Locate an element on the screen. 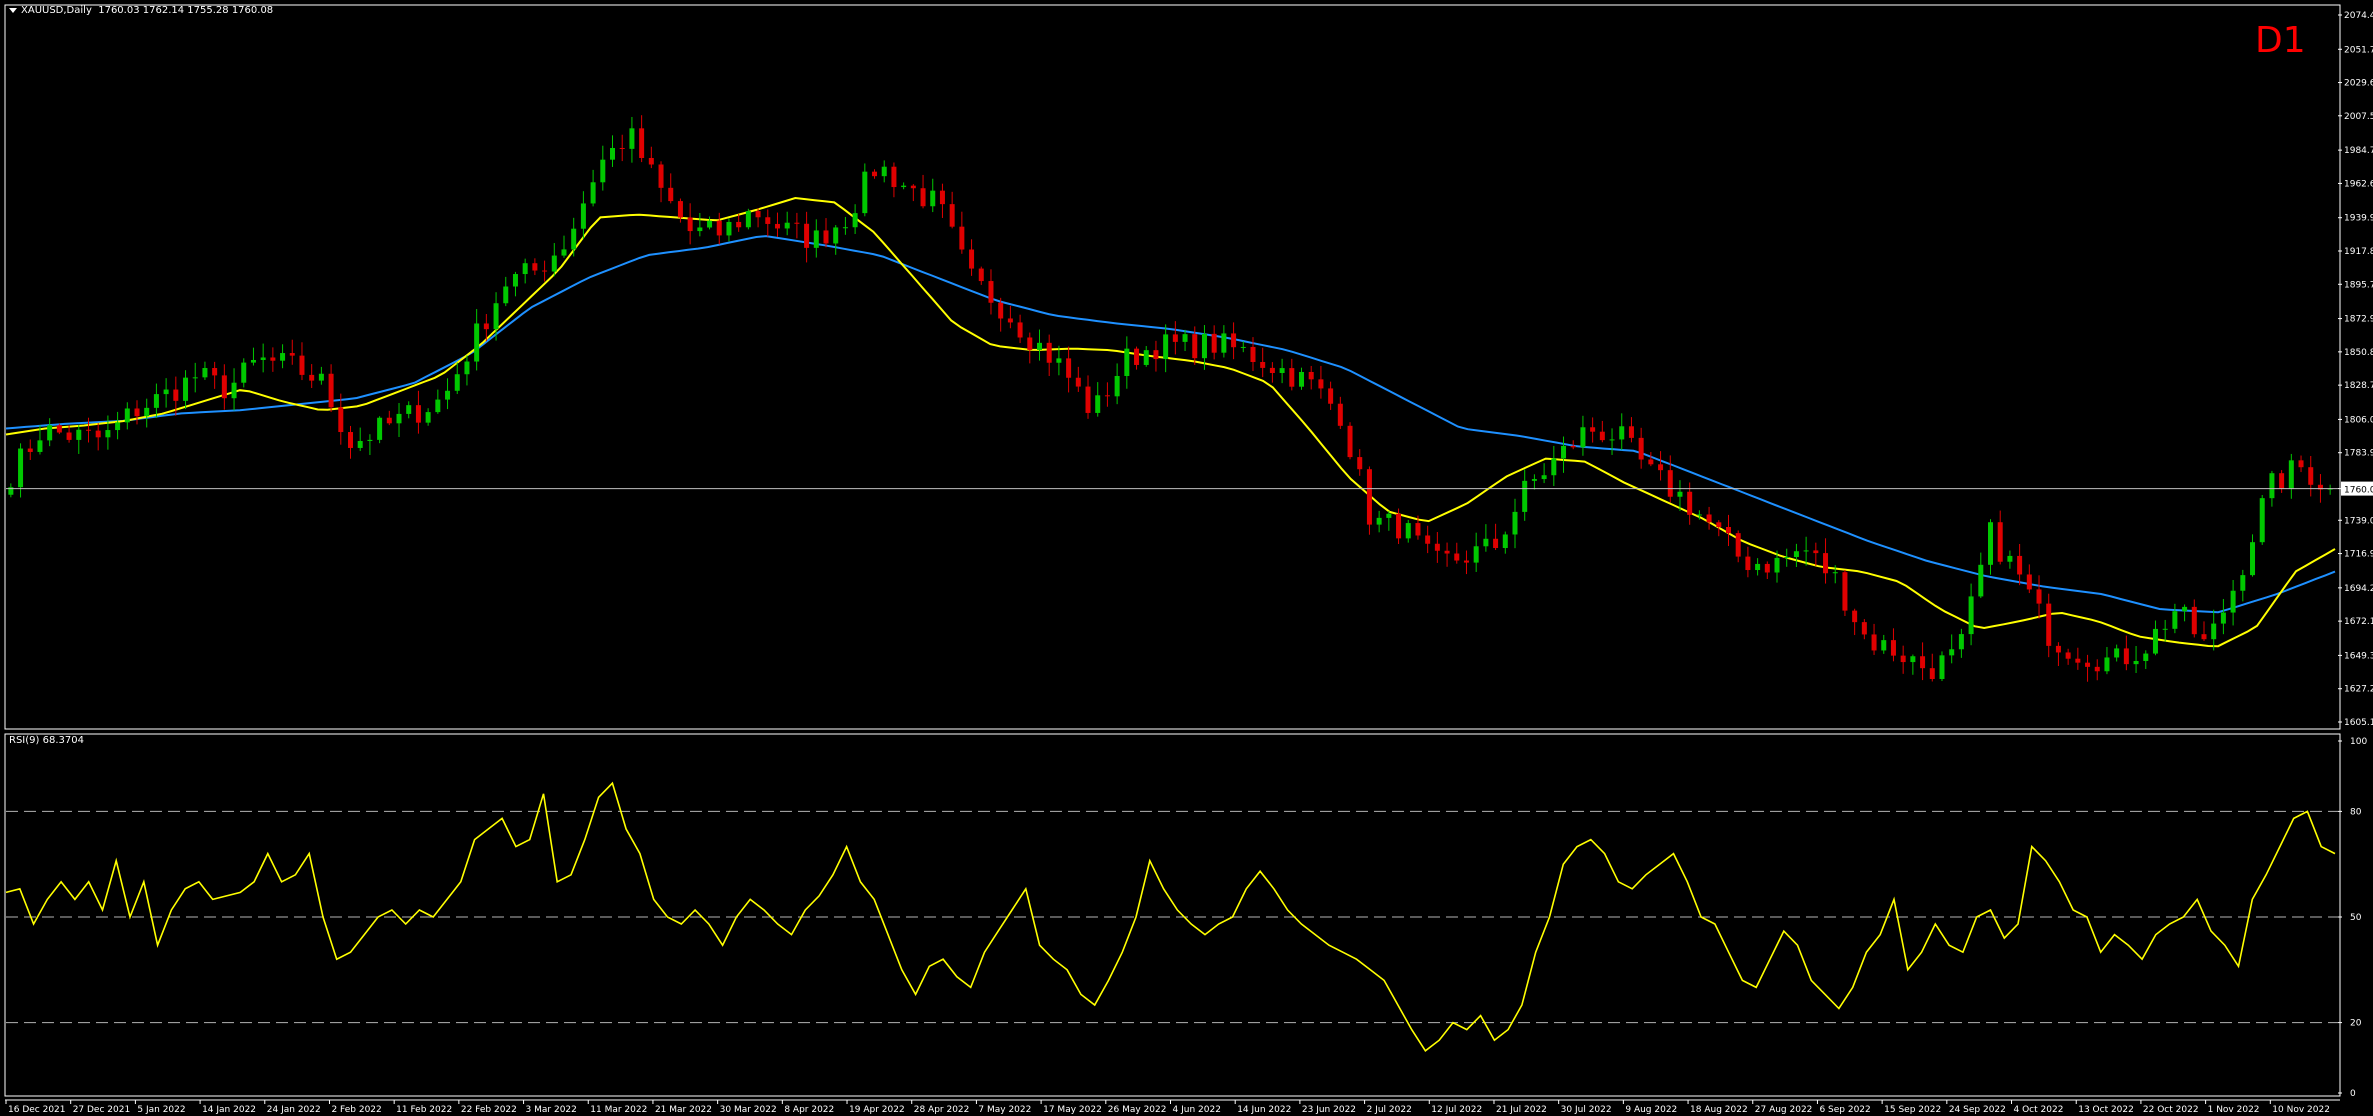 The height and width of the screenshot is (1116, 2373). date-tick-label: 4 Jun 2022 is located at coordinates (1197, 1110).